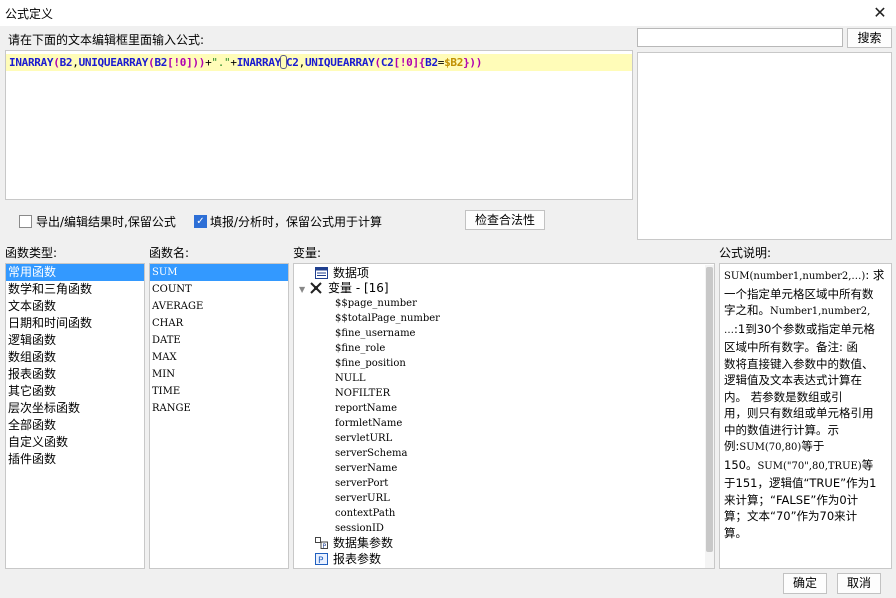 The image size is (896, 598). Describe the element at coordinates (25, 221) in the screenshot. I see `keep-formula-export-checkbox` at that location.